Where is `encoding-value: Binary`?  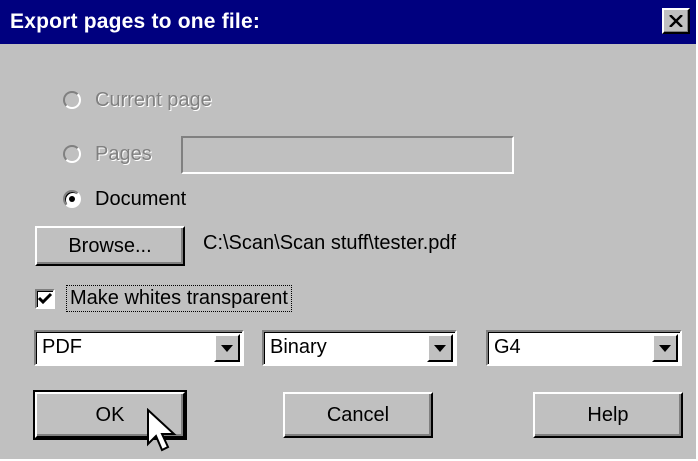 encoding-value: Binary is located at coordinates (298, 347).